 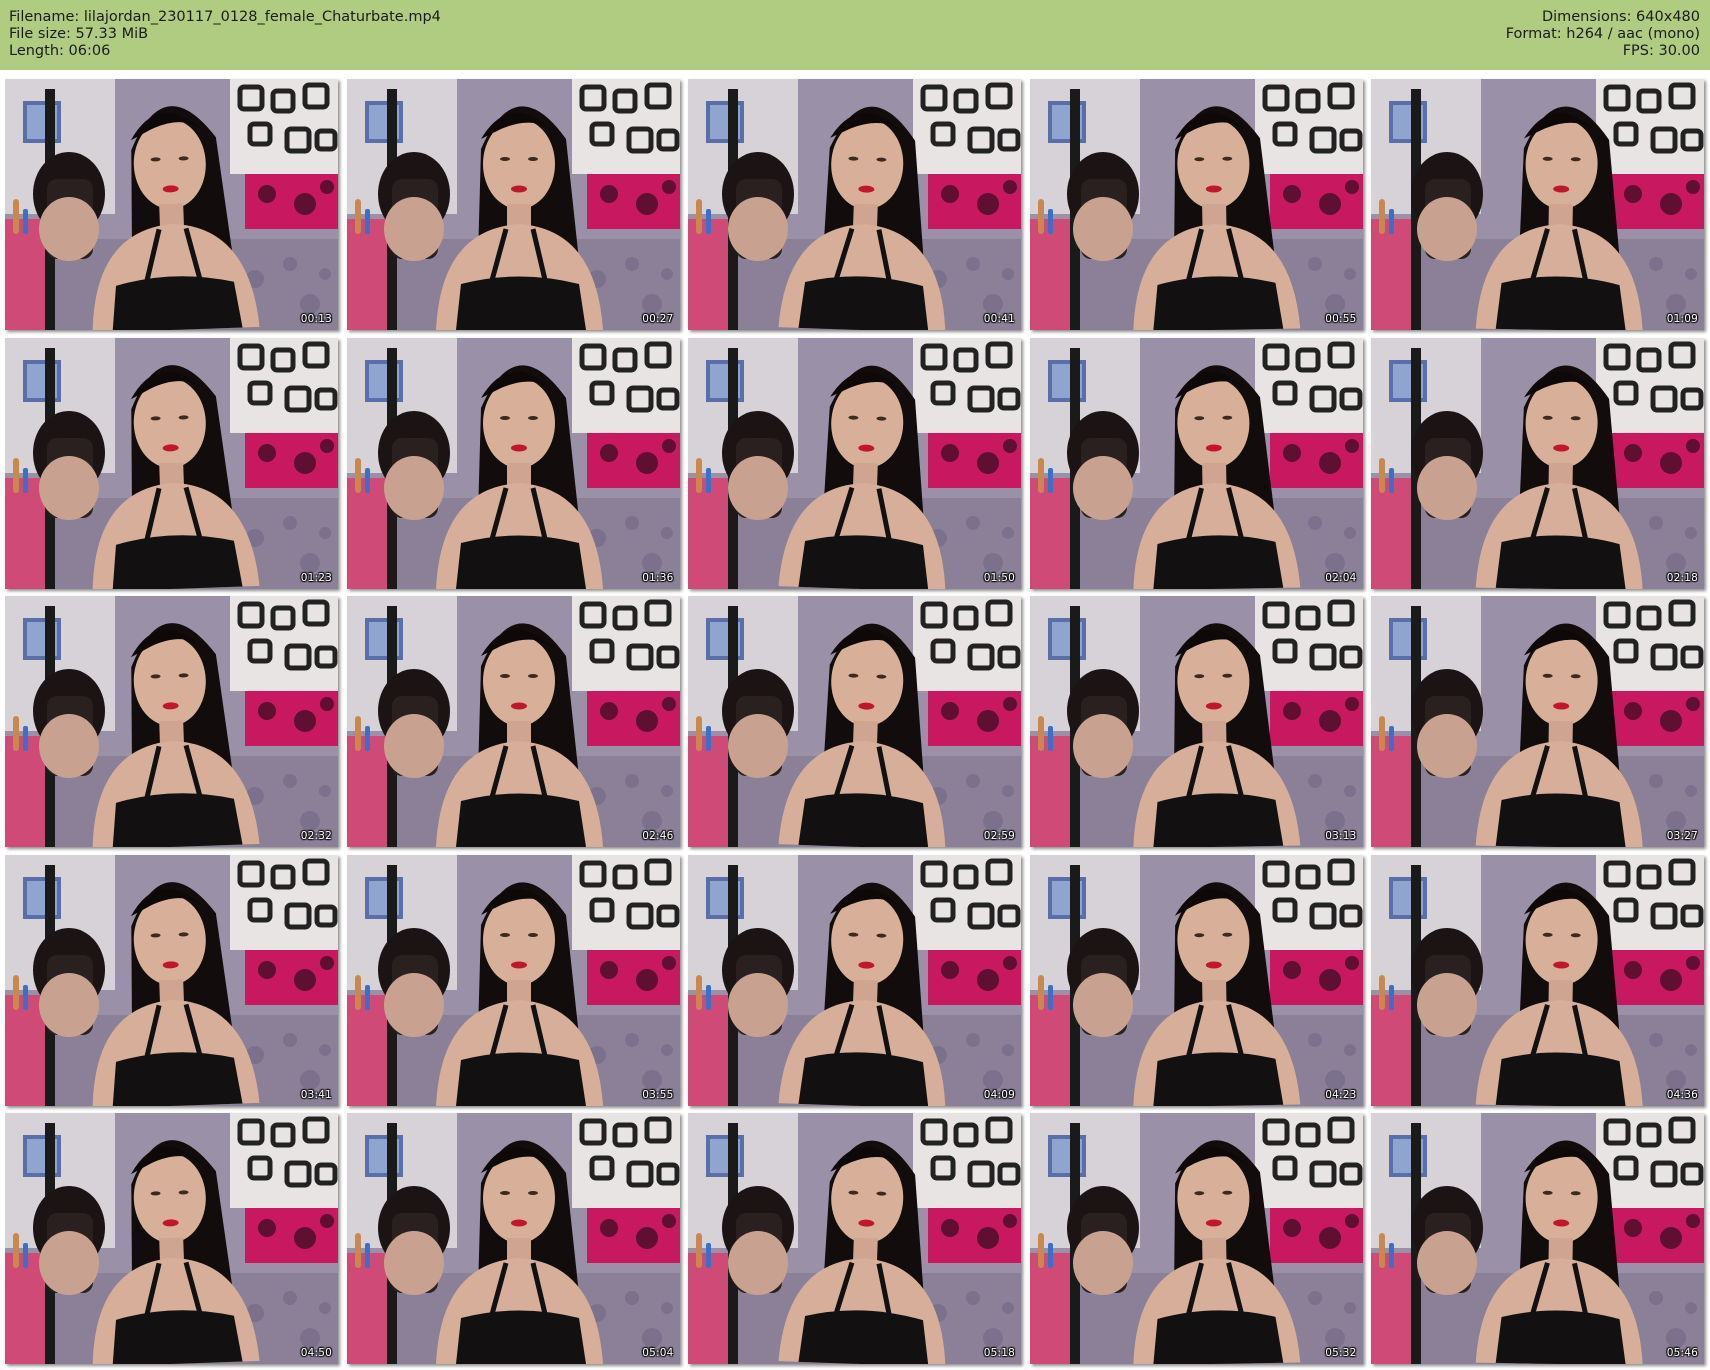 I want to click on video-thumbnail: 00:55, so click(x=1196, y=204).